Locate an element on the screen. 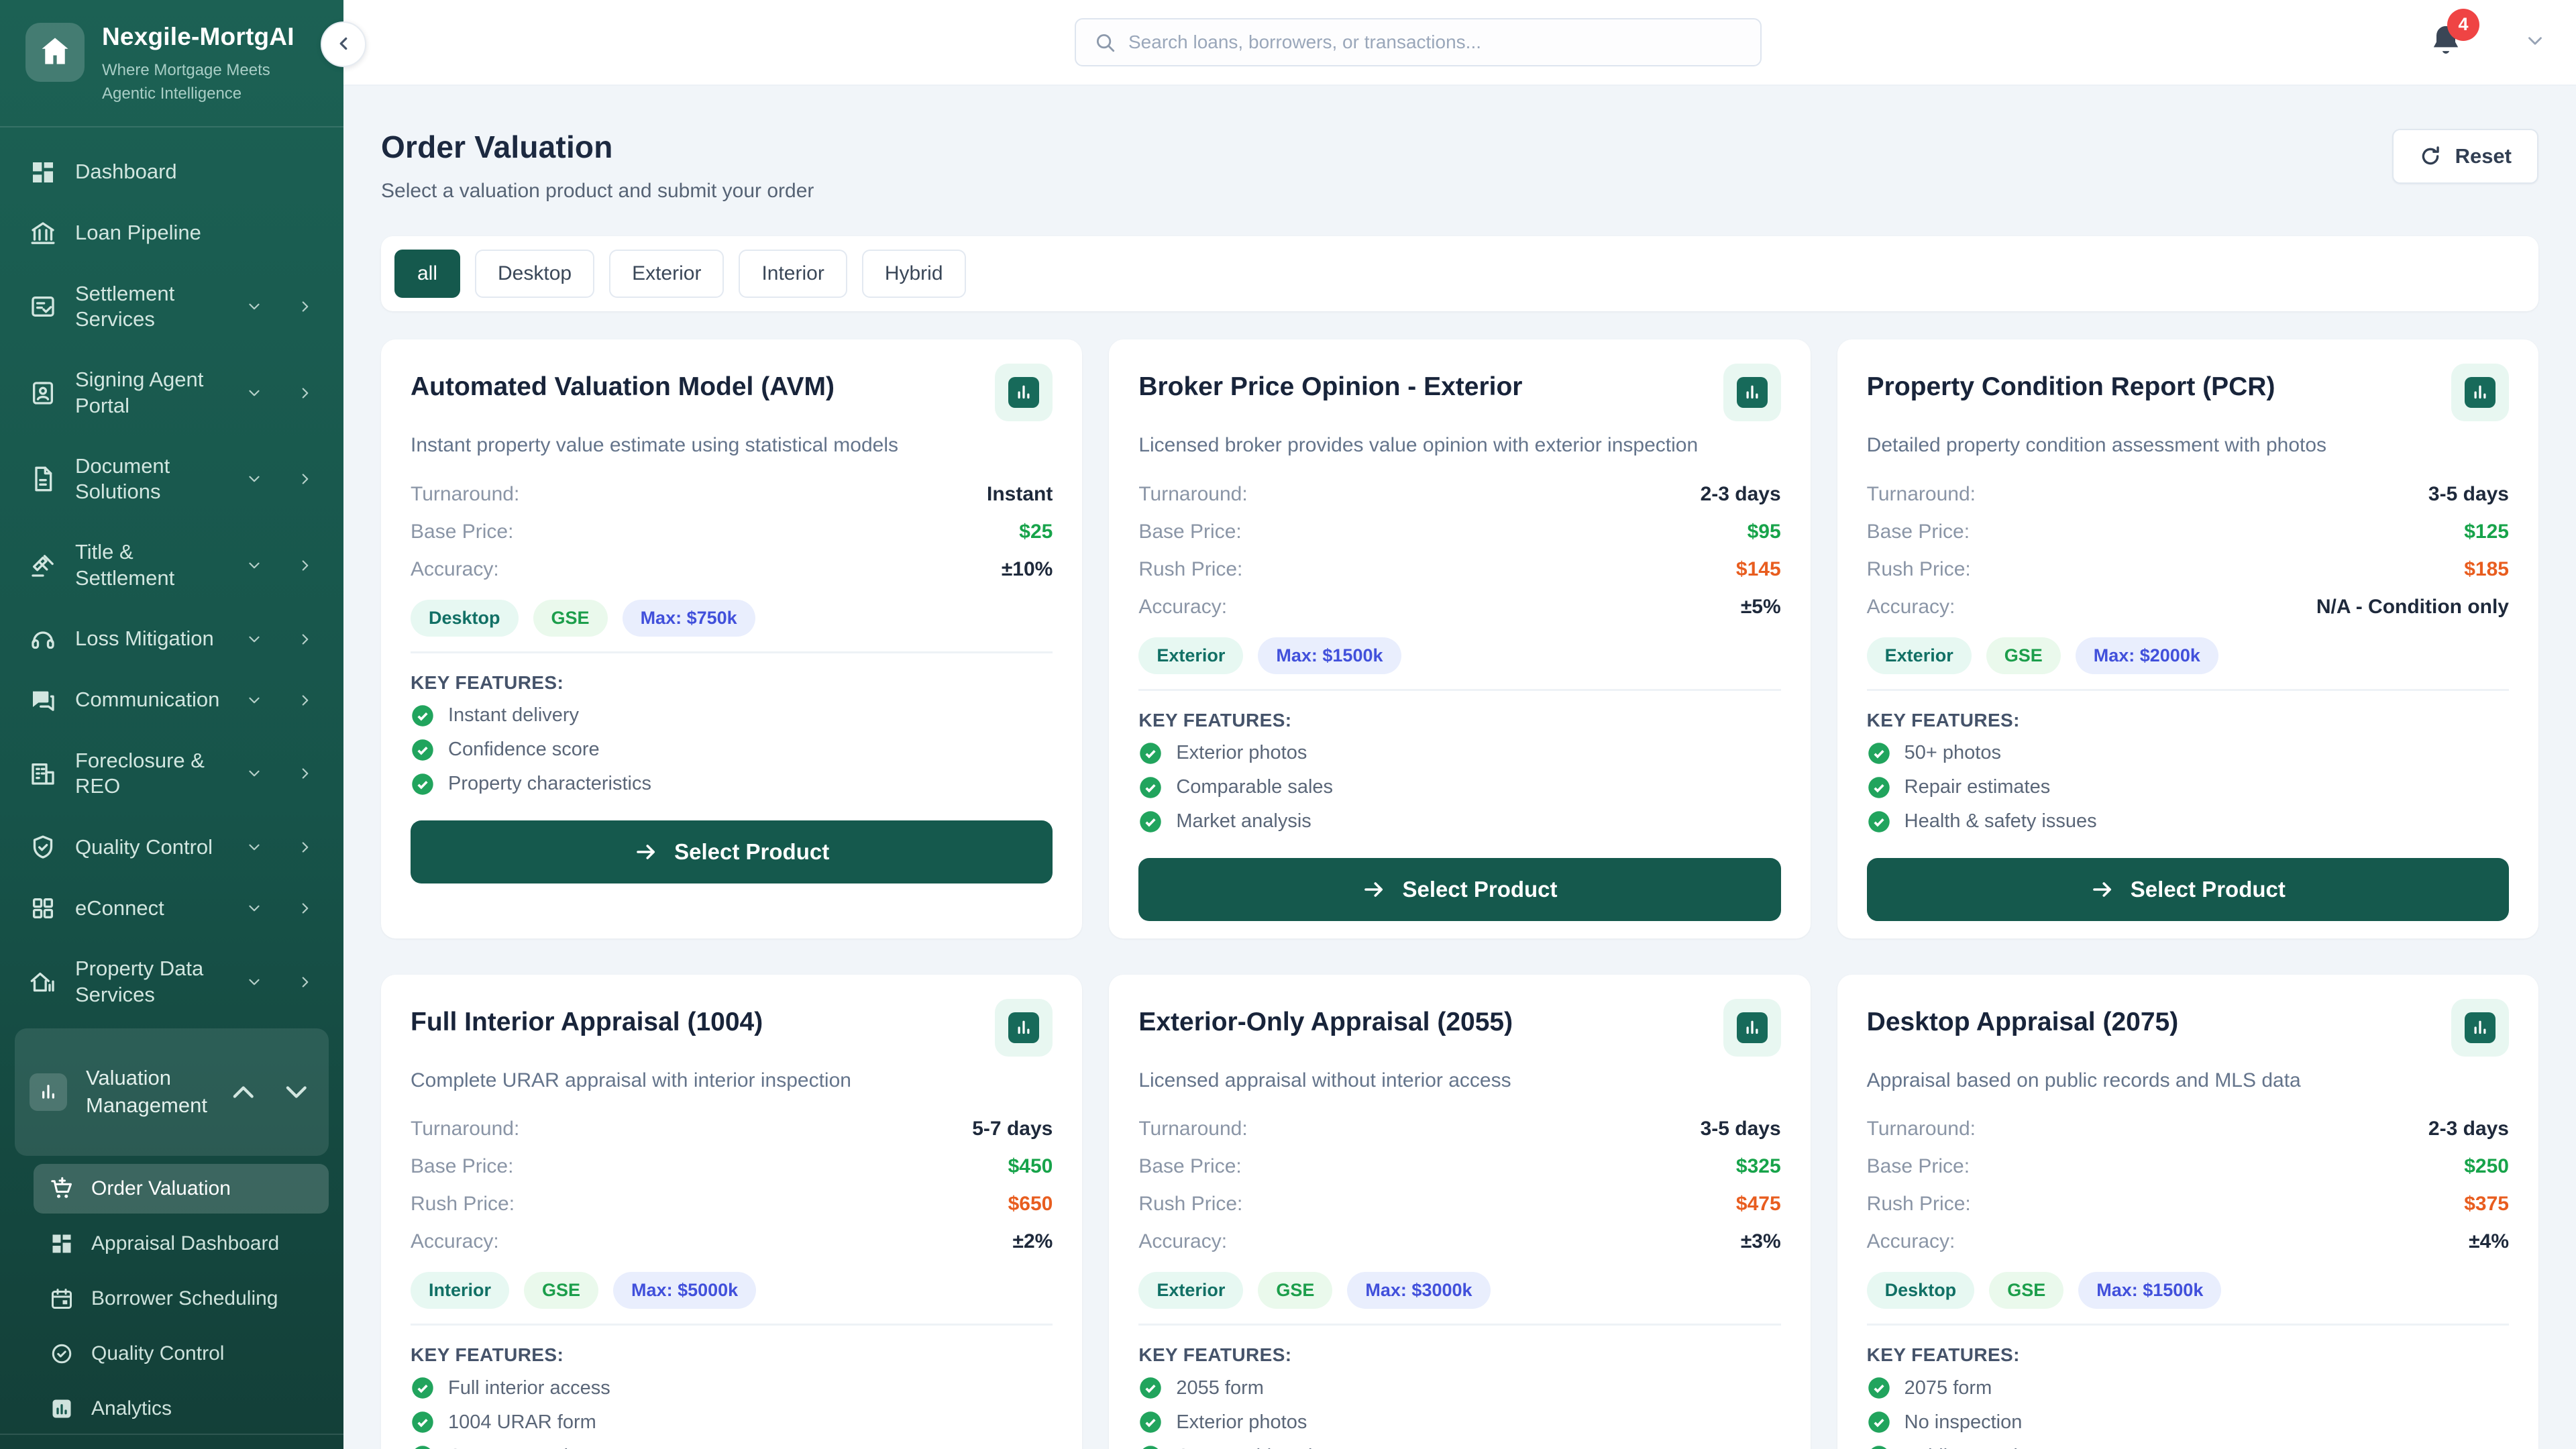 The width and height of the screenshot is (2576, 1449). spec-row: Turnaround: Instant is located at coordinates (732, 494).